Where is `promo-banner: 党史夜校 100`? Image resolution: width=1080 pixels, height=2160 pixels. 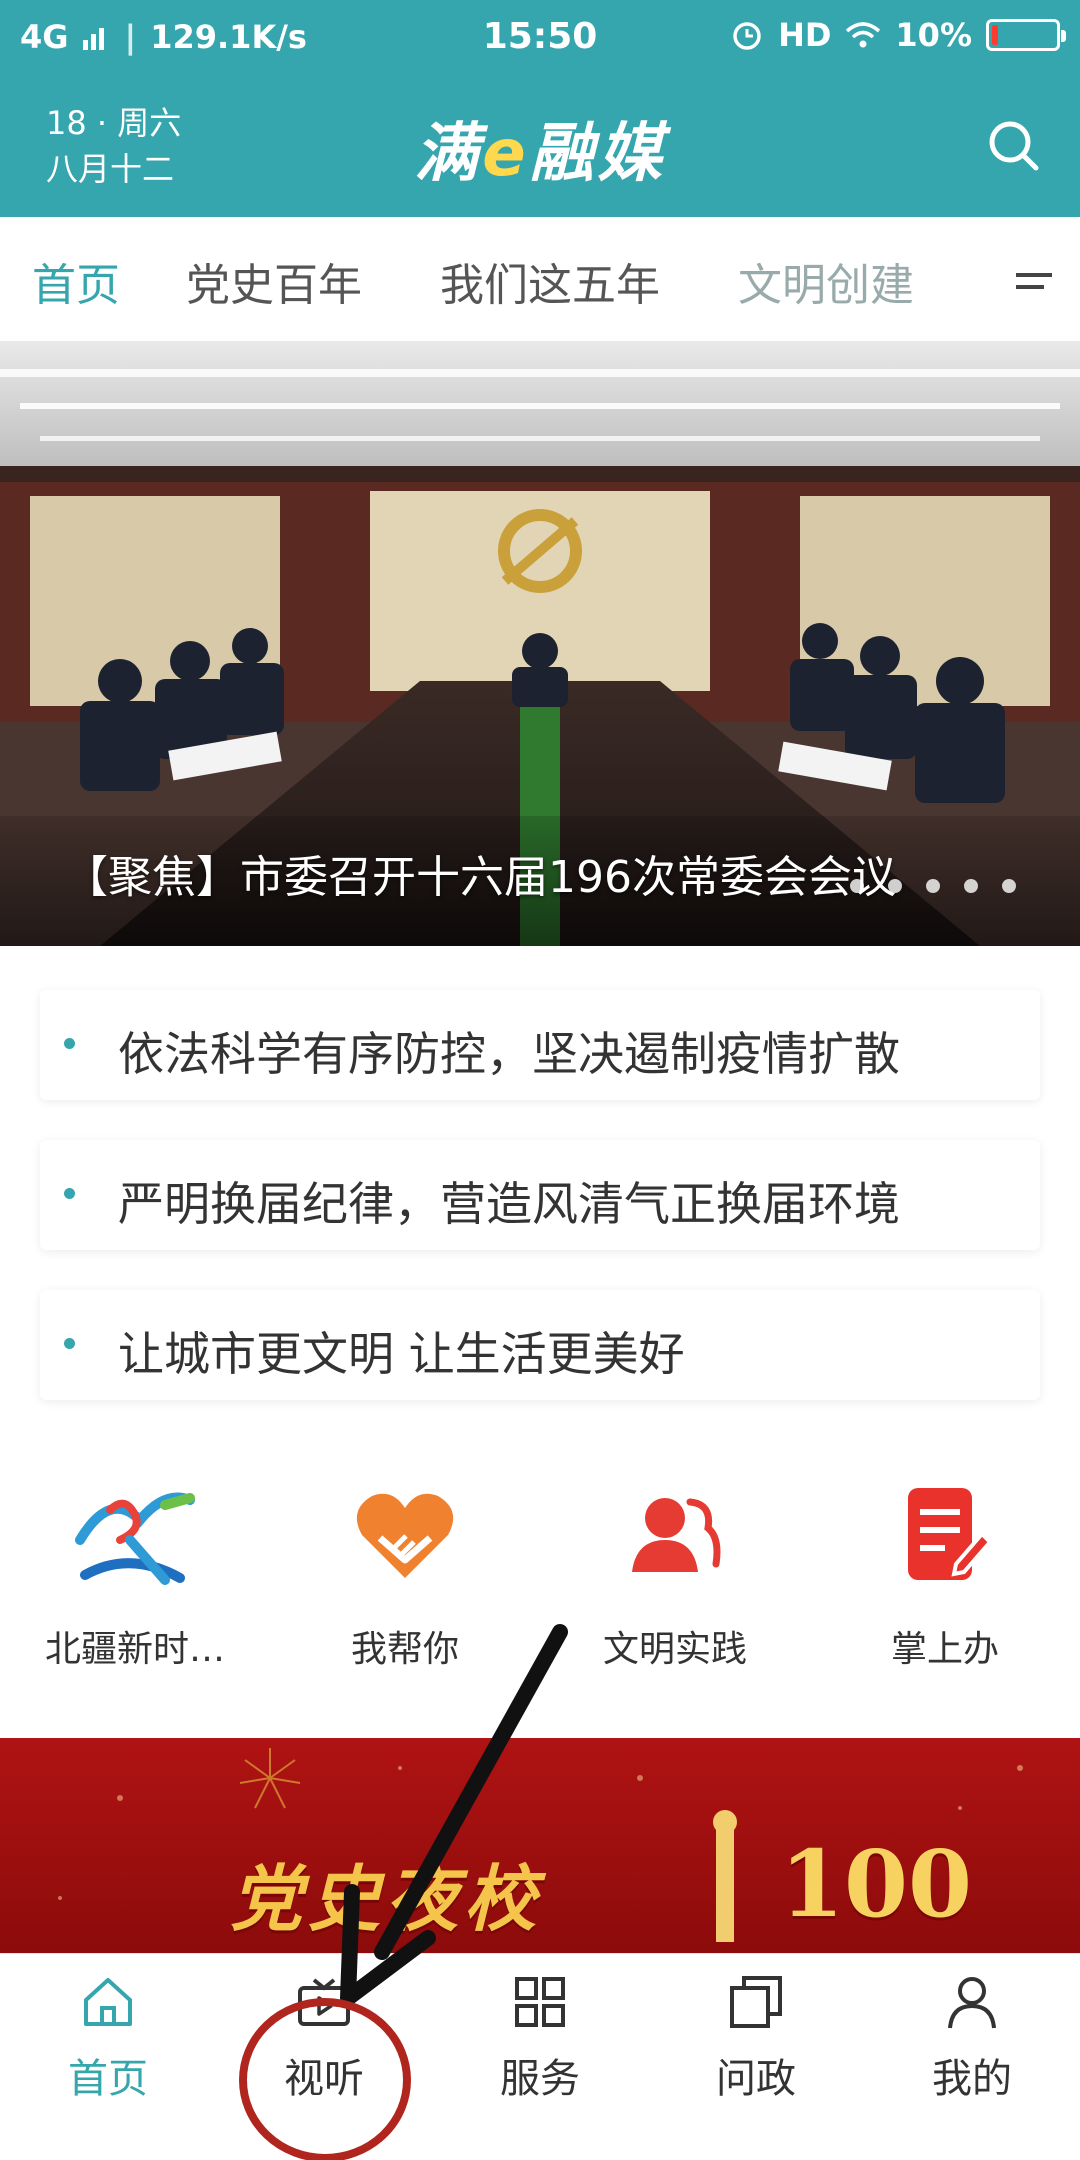 promo-banner: 党史夜校 100 is located at coordinates (540, 1845).